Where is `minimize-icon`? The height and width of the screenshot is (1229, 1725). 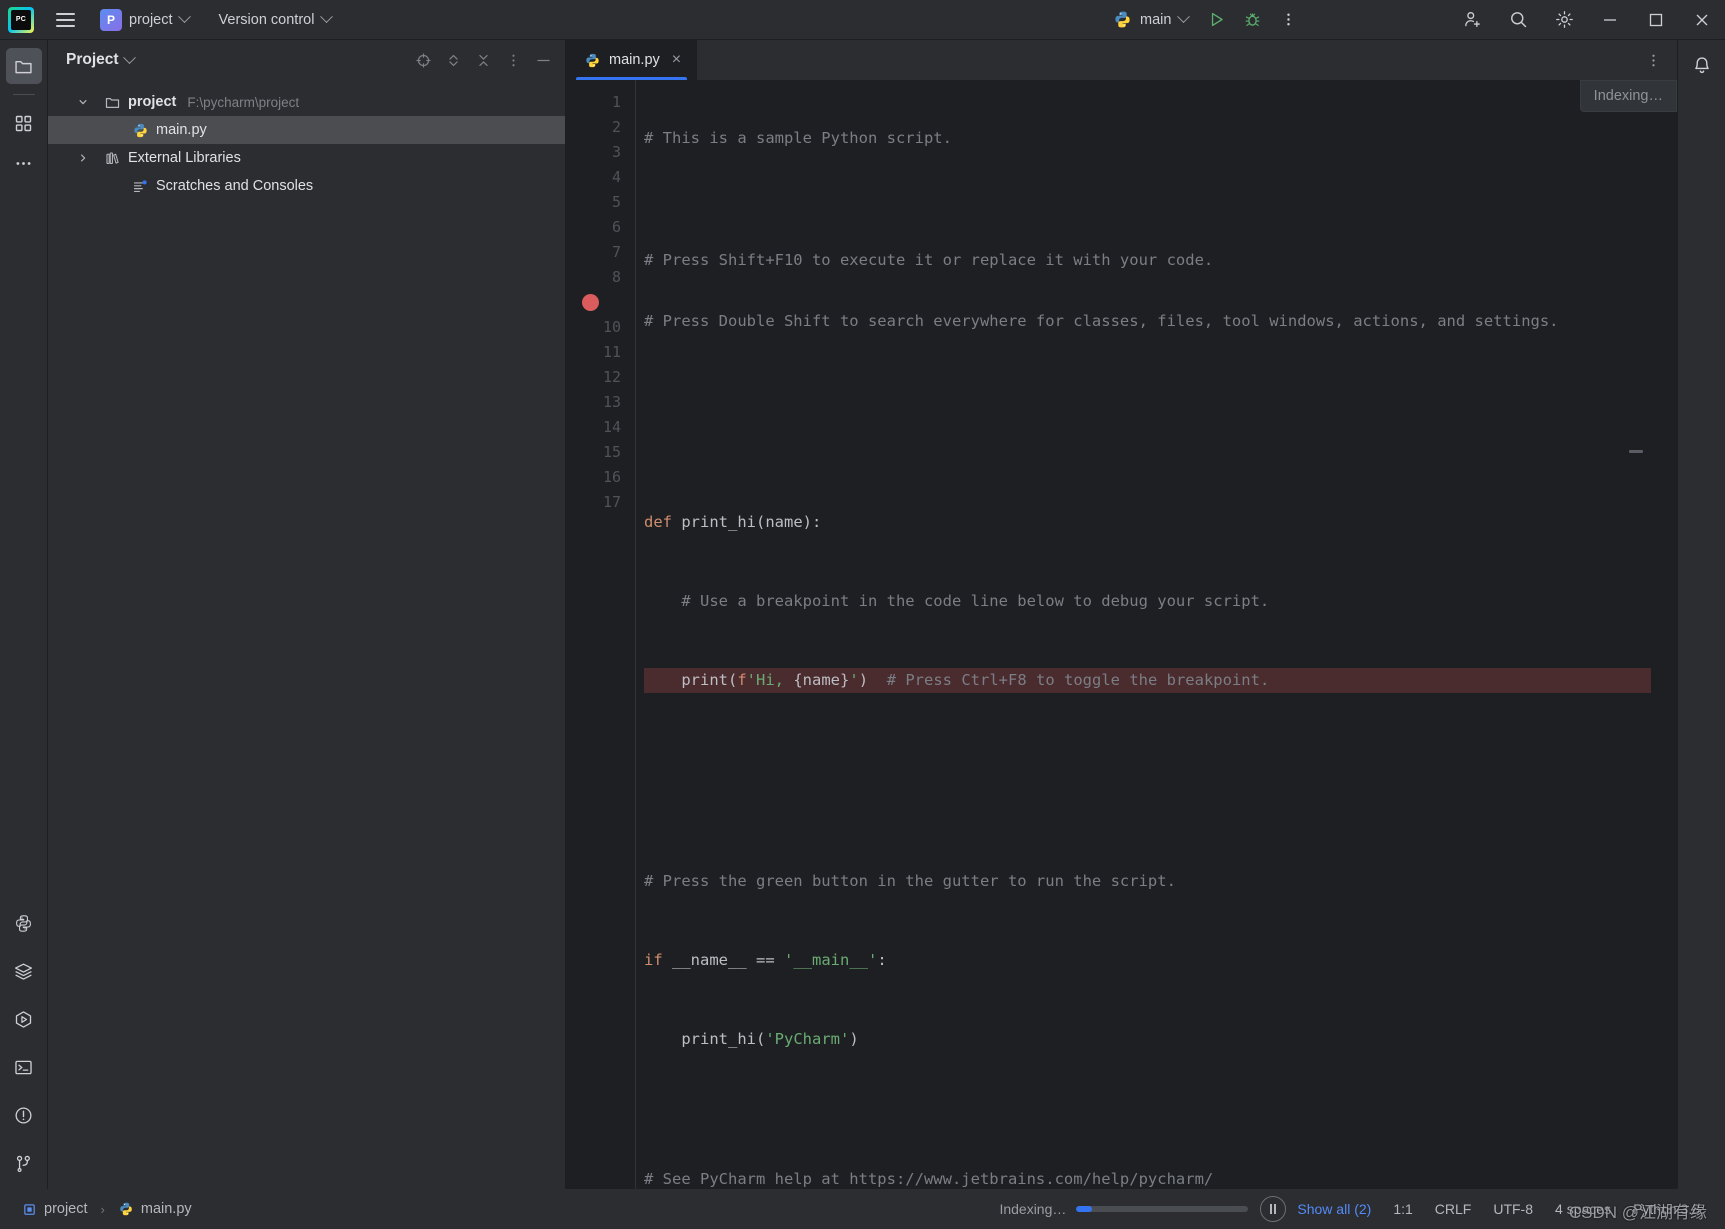
minimize-icon is located at coordinates (543, 60).